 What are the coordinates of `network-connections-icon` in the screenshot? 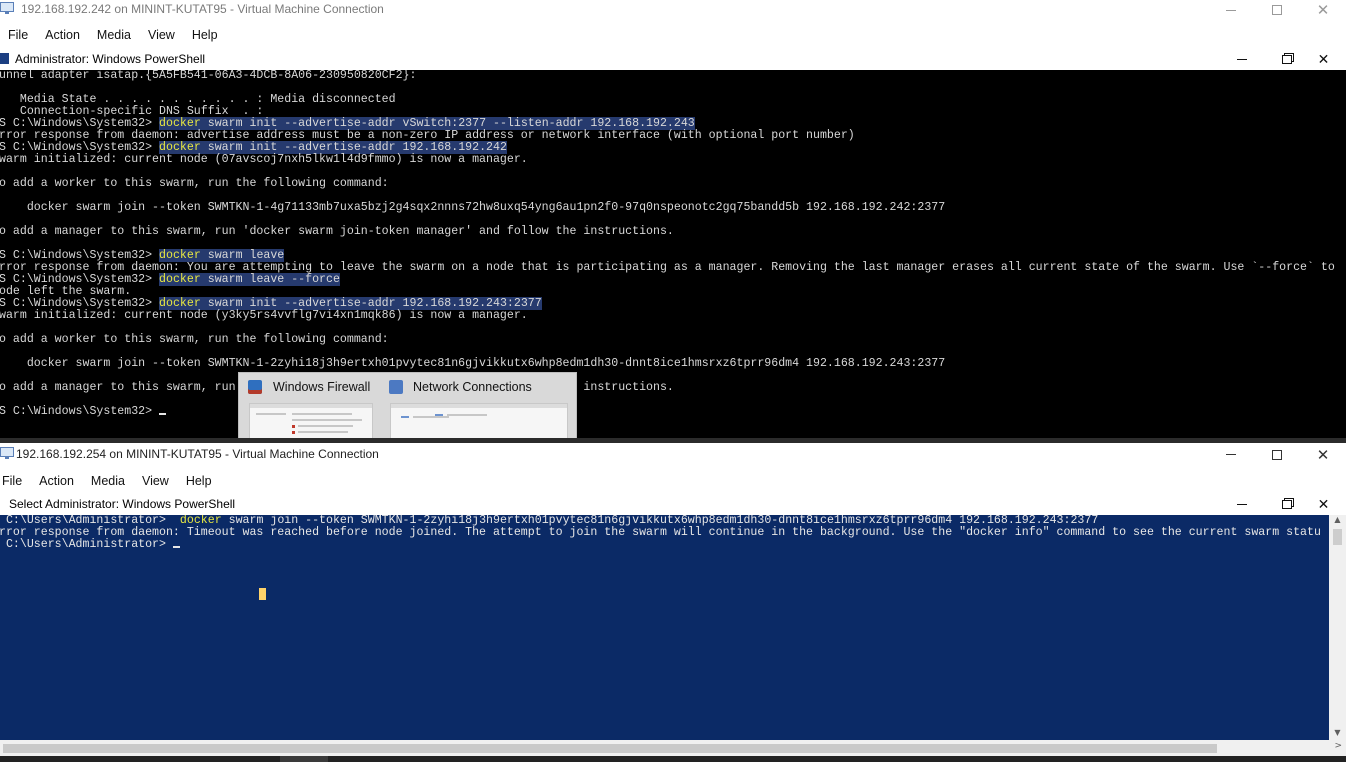 It's located at (396, 387).